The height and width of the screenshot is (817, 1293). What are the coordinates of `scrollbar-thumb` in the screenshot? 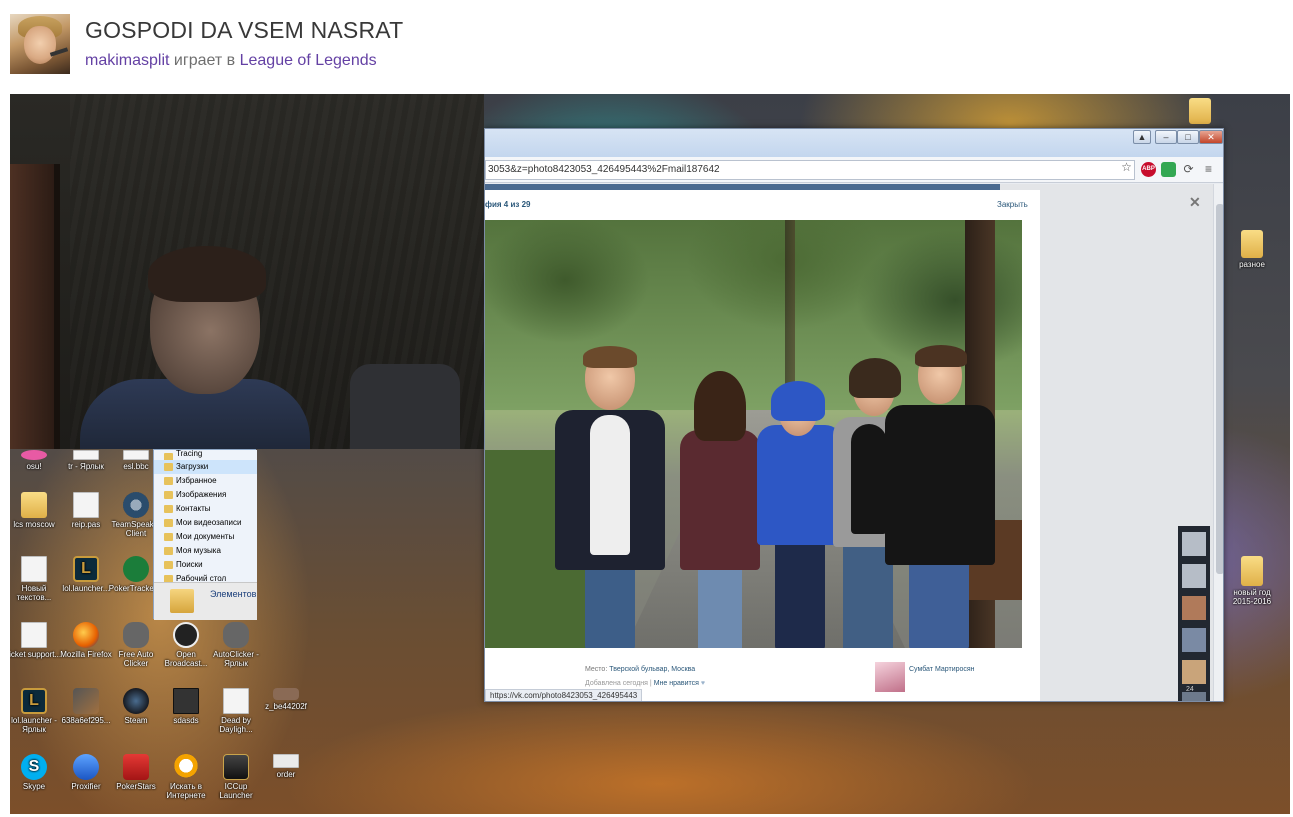 It's located at (1219, 389).